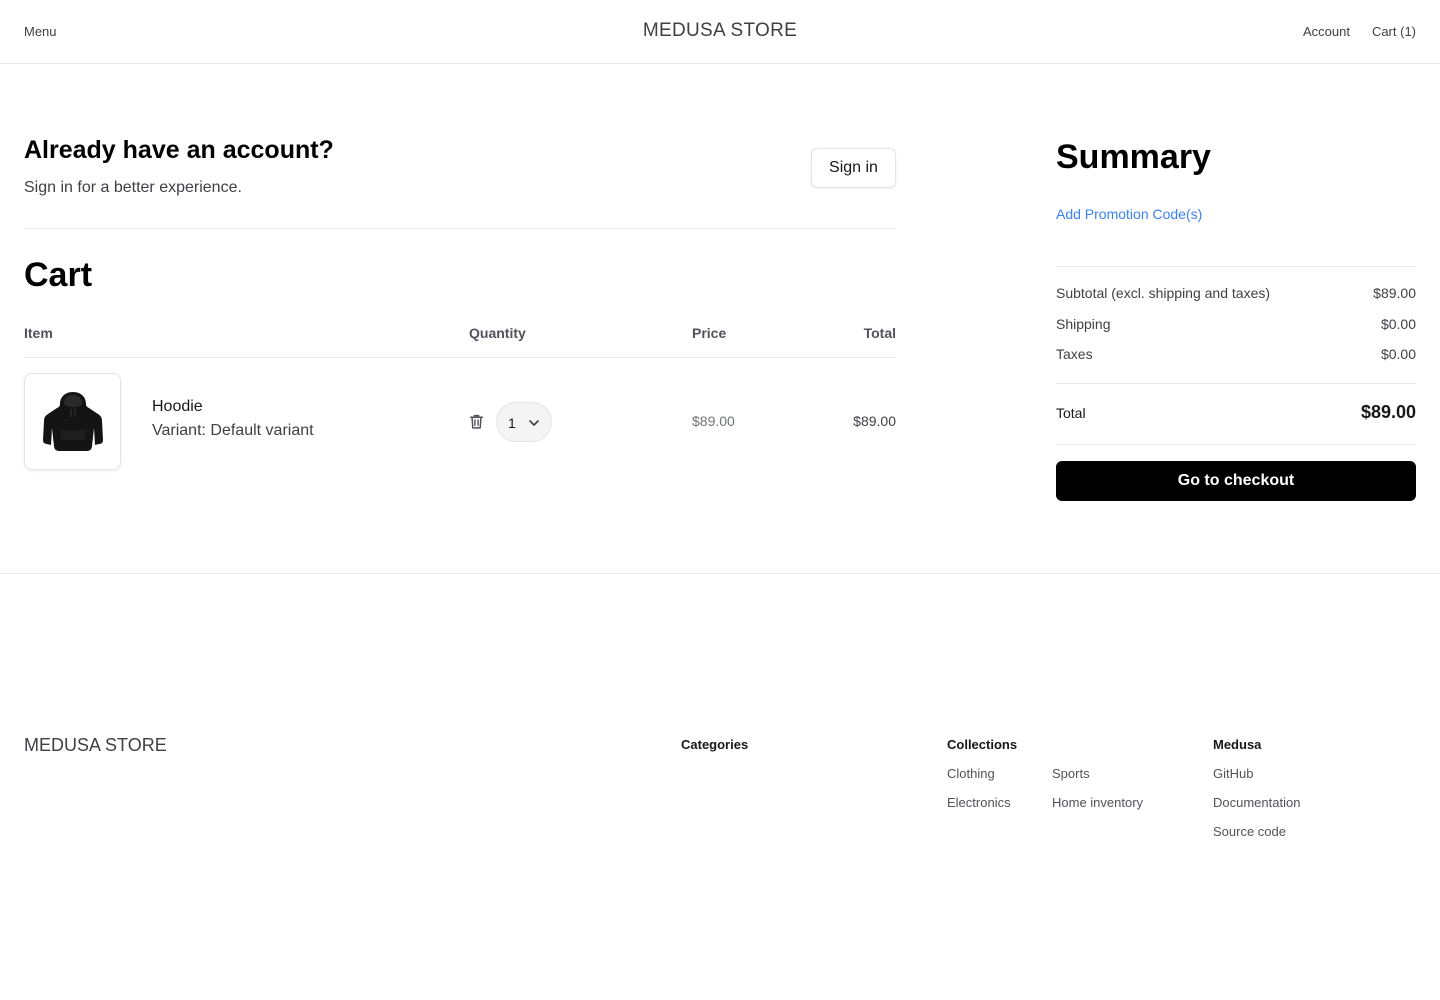  I want to click on item-price: $89.00, so click(713, 421).